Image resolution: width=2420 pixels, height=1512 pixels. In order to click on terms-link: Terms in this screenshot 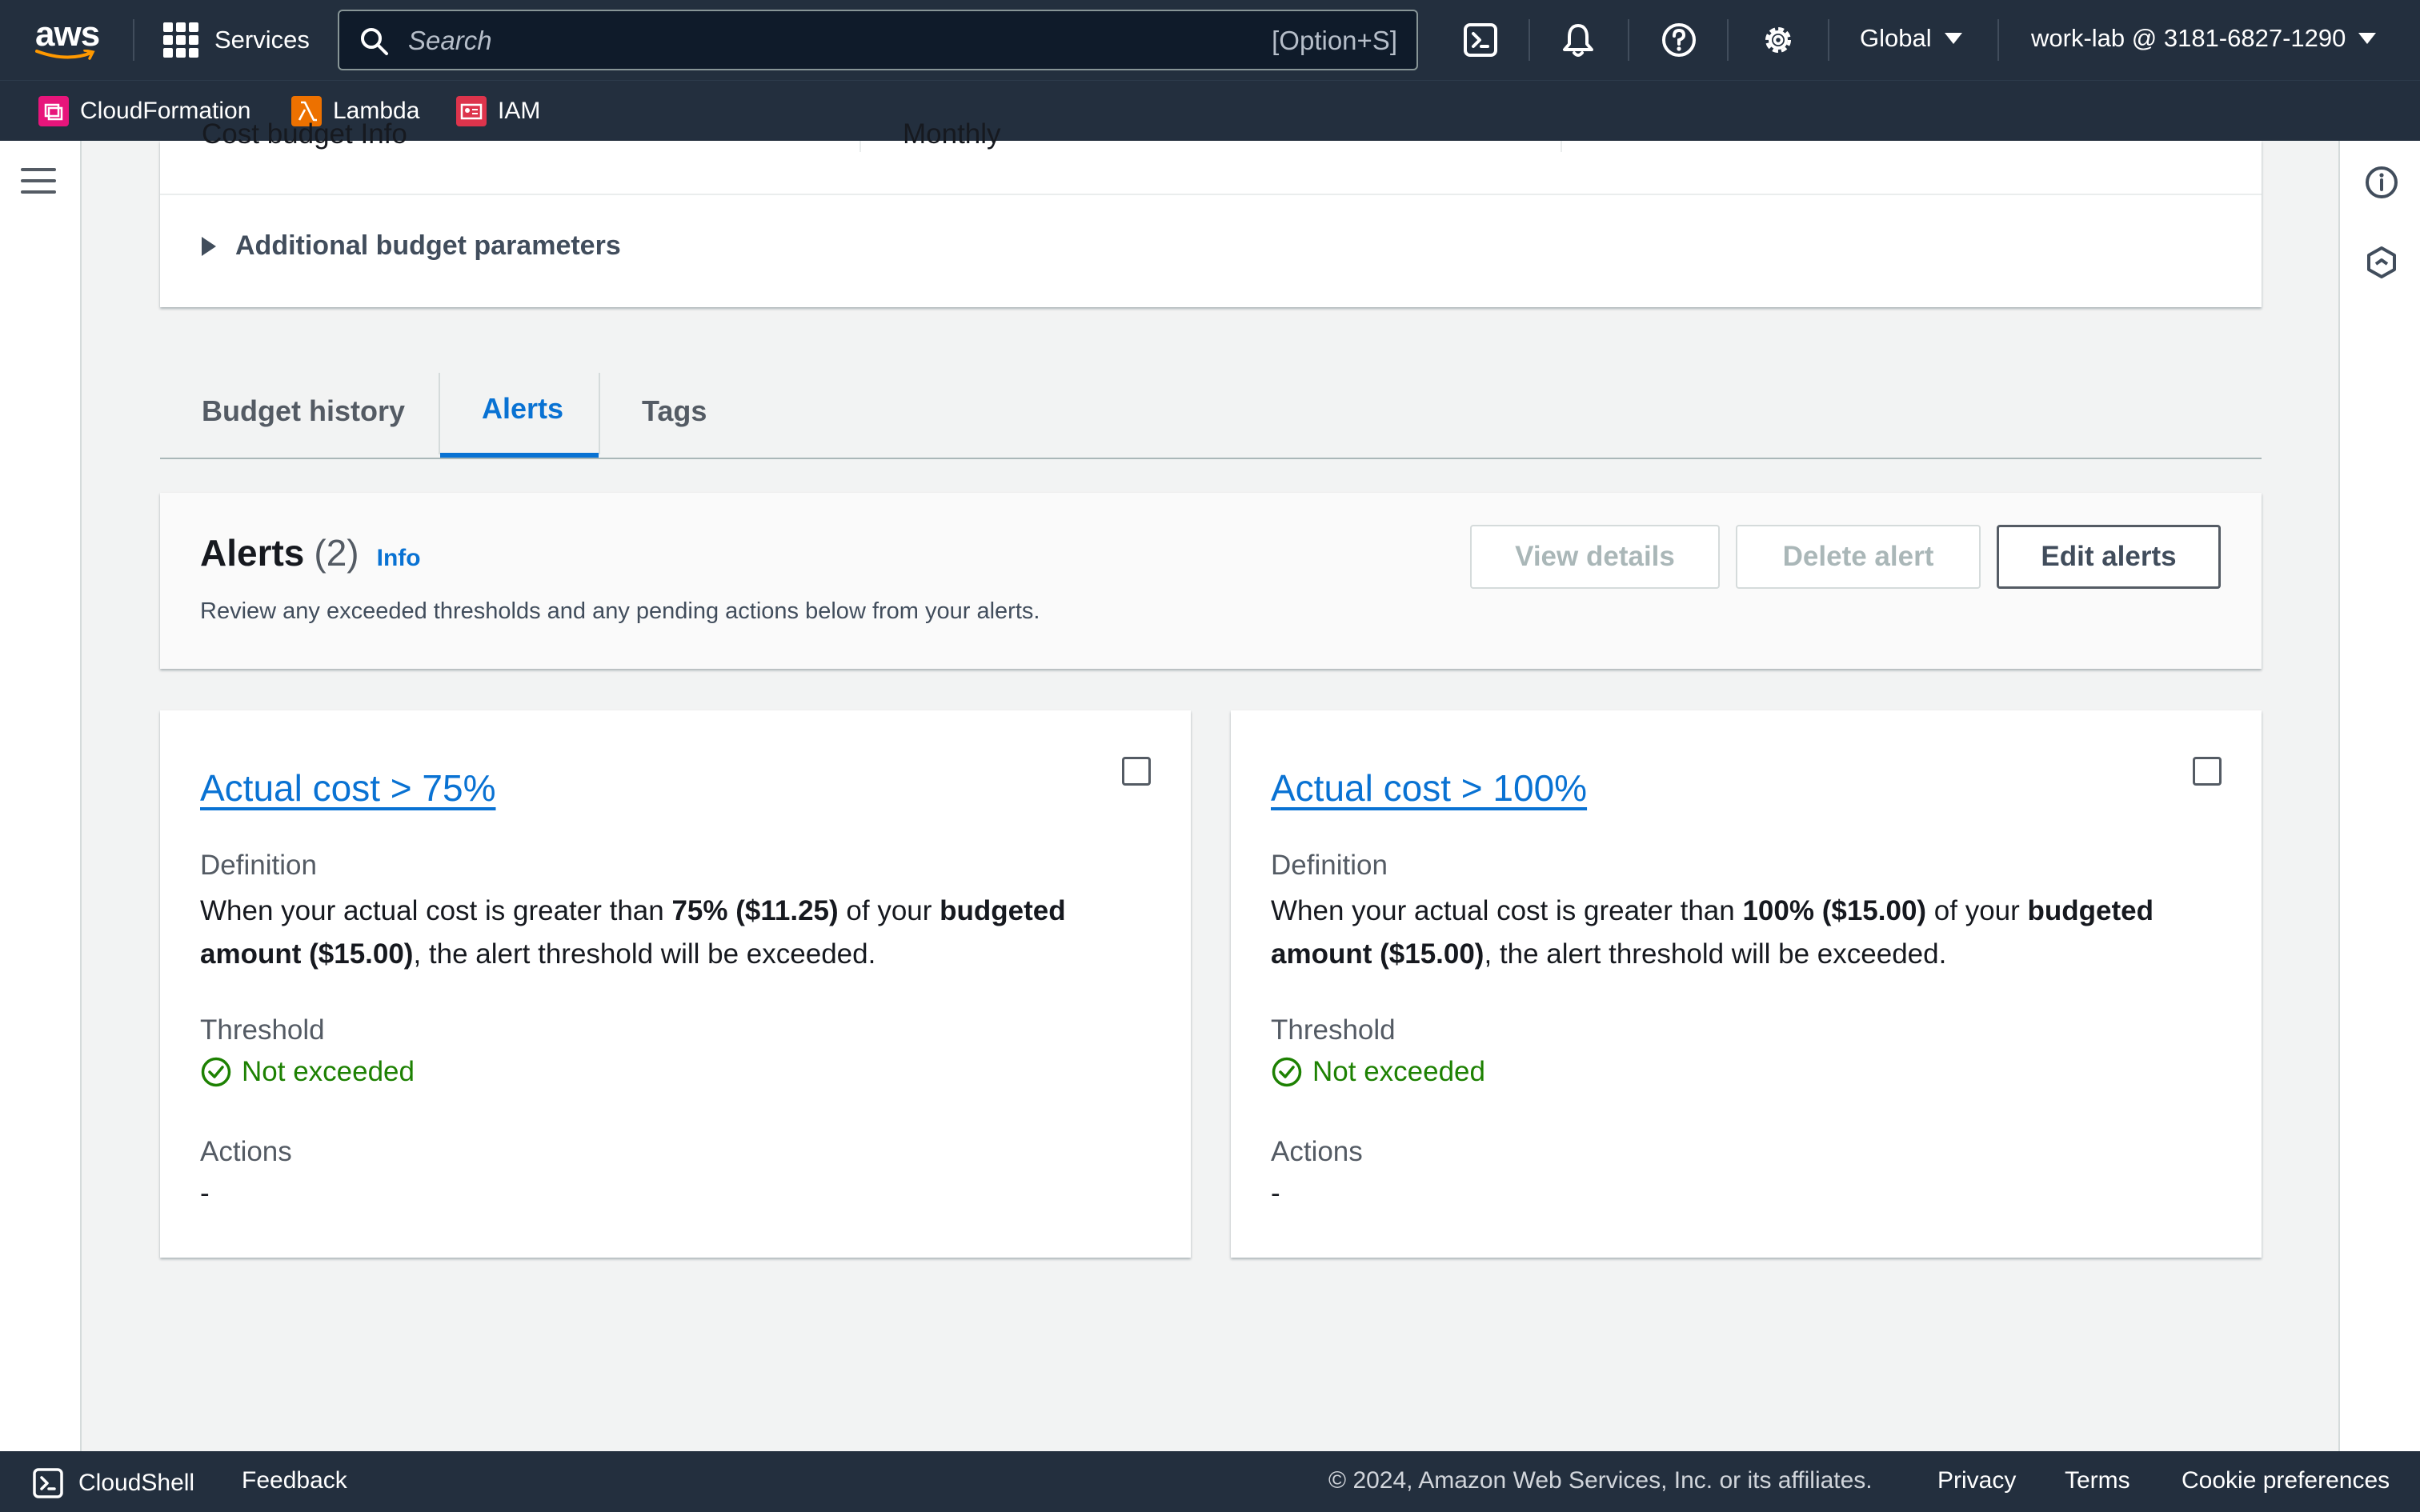, I will do `click(2097, 1480)`.